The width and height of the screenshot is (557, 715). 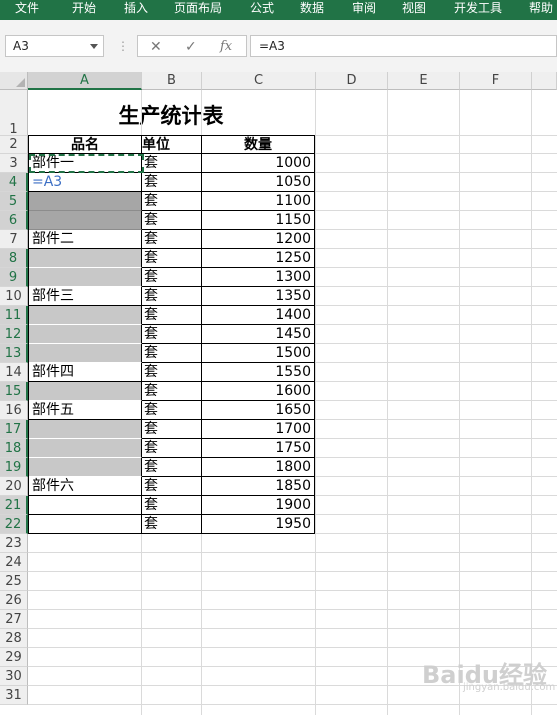 What do you see at coordinates (258, 182) in the screenshot?
I see `cell-qty: 1050` at bounding box center [258, 182].